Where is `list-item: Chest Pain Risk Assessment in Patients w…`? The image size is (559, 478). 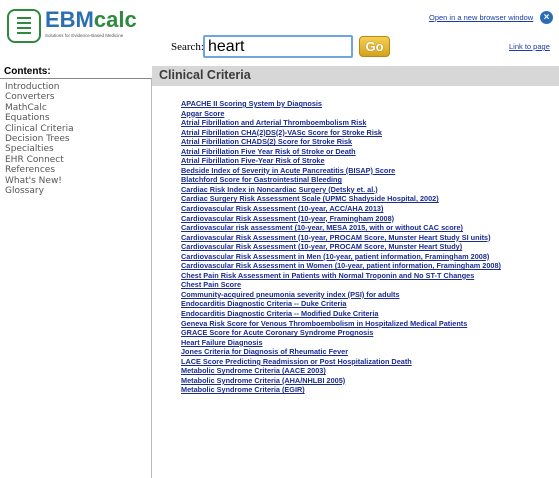 list-item: Chest Pain Risk Assessment in Patients w… is located at coordinates (341, 274).